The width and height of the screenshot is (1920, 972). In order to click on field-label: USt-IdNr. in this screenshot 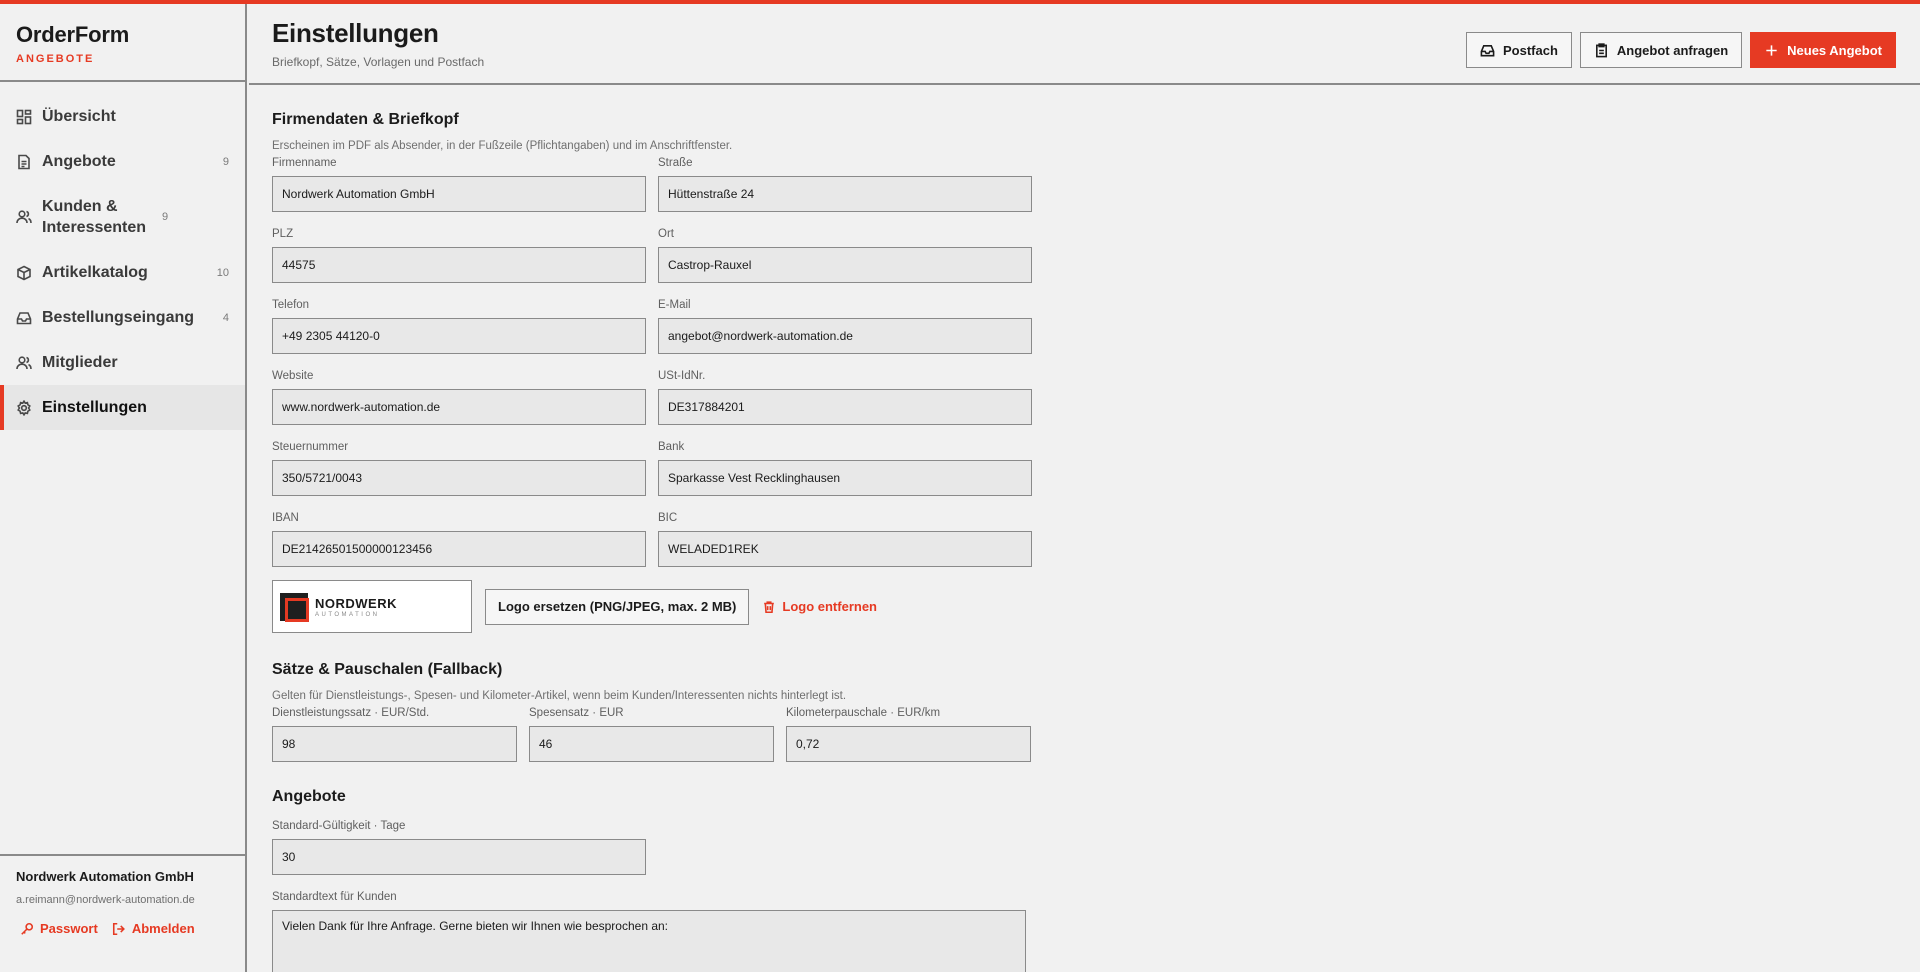, I will do `click(682, 376)`.